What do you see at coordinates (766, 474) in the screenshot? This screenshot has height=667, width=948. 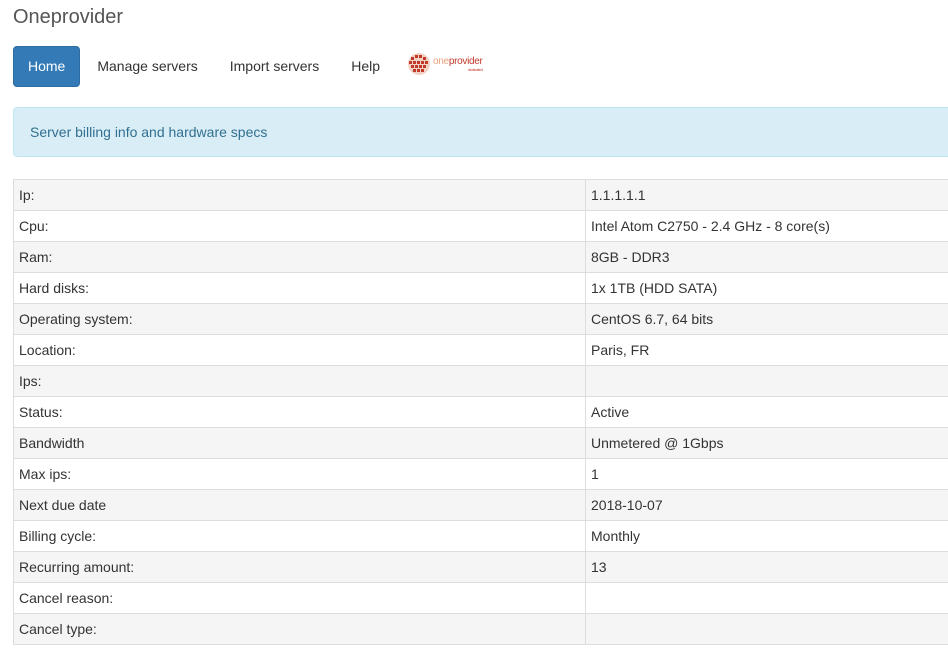 I see `spec-value: 1` at bounding box center [766, 474].